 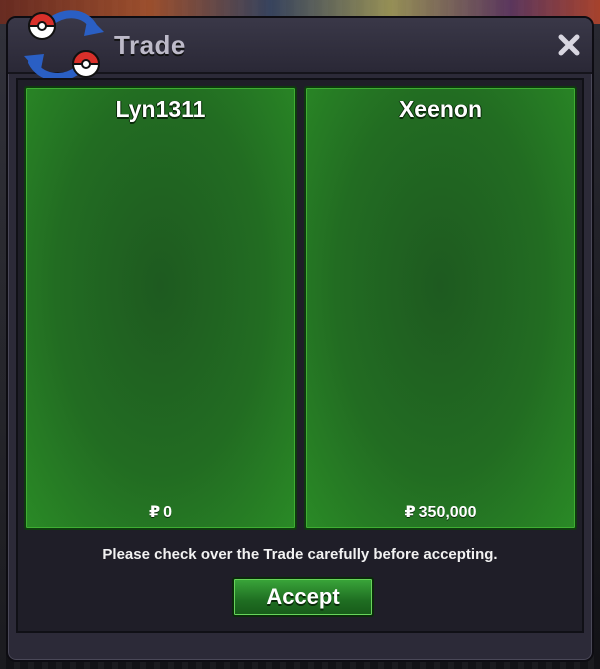 What do you see at coordinates (569, 45) in the screenshot?
I see `close-icon` at bounding box center [569, 45].